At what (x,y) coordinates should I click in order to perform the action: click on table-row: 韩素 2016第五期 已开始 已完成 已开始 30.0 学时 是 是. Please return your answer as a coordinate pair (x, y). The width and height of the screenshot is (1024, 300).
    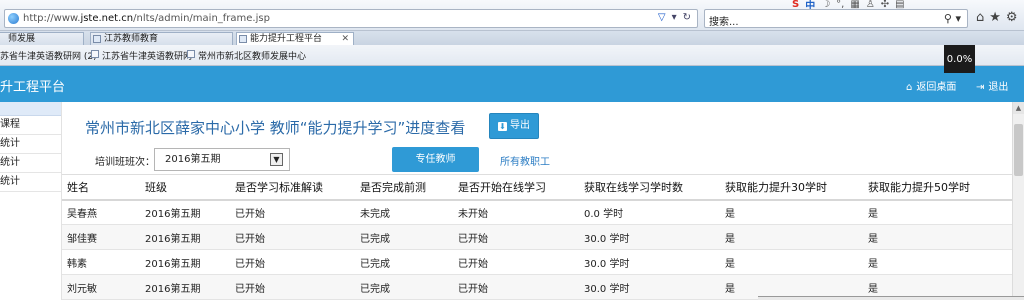
    Looking at the image, I should click on (537, 262).